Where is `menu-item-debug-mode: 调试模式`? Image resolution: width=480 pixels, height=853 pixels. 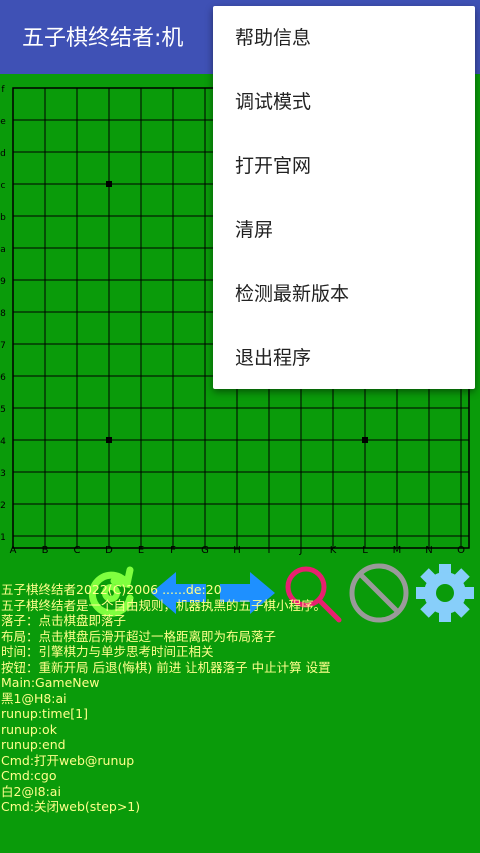
menu-item-debug-mode: 调试模式 is located at coordinates (344, 102).